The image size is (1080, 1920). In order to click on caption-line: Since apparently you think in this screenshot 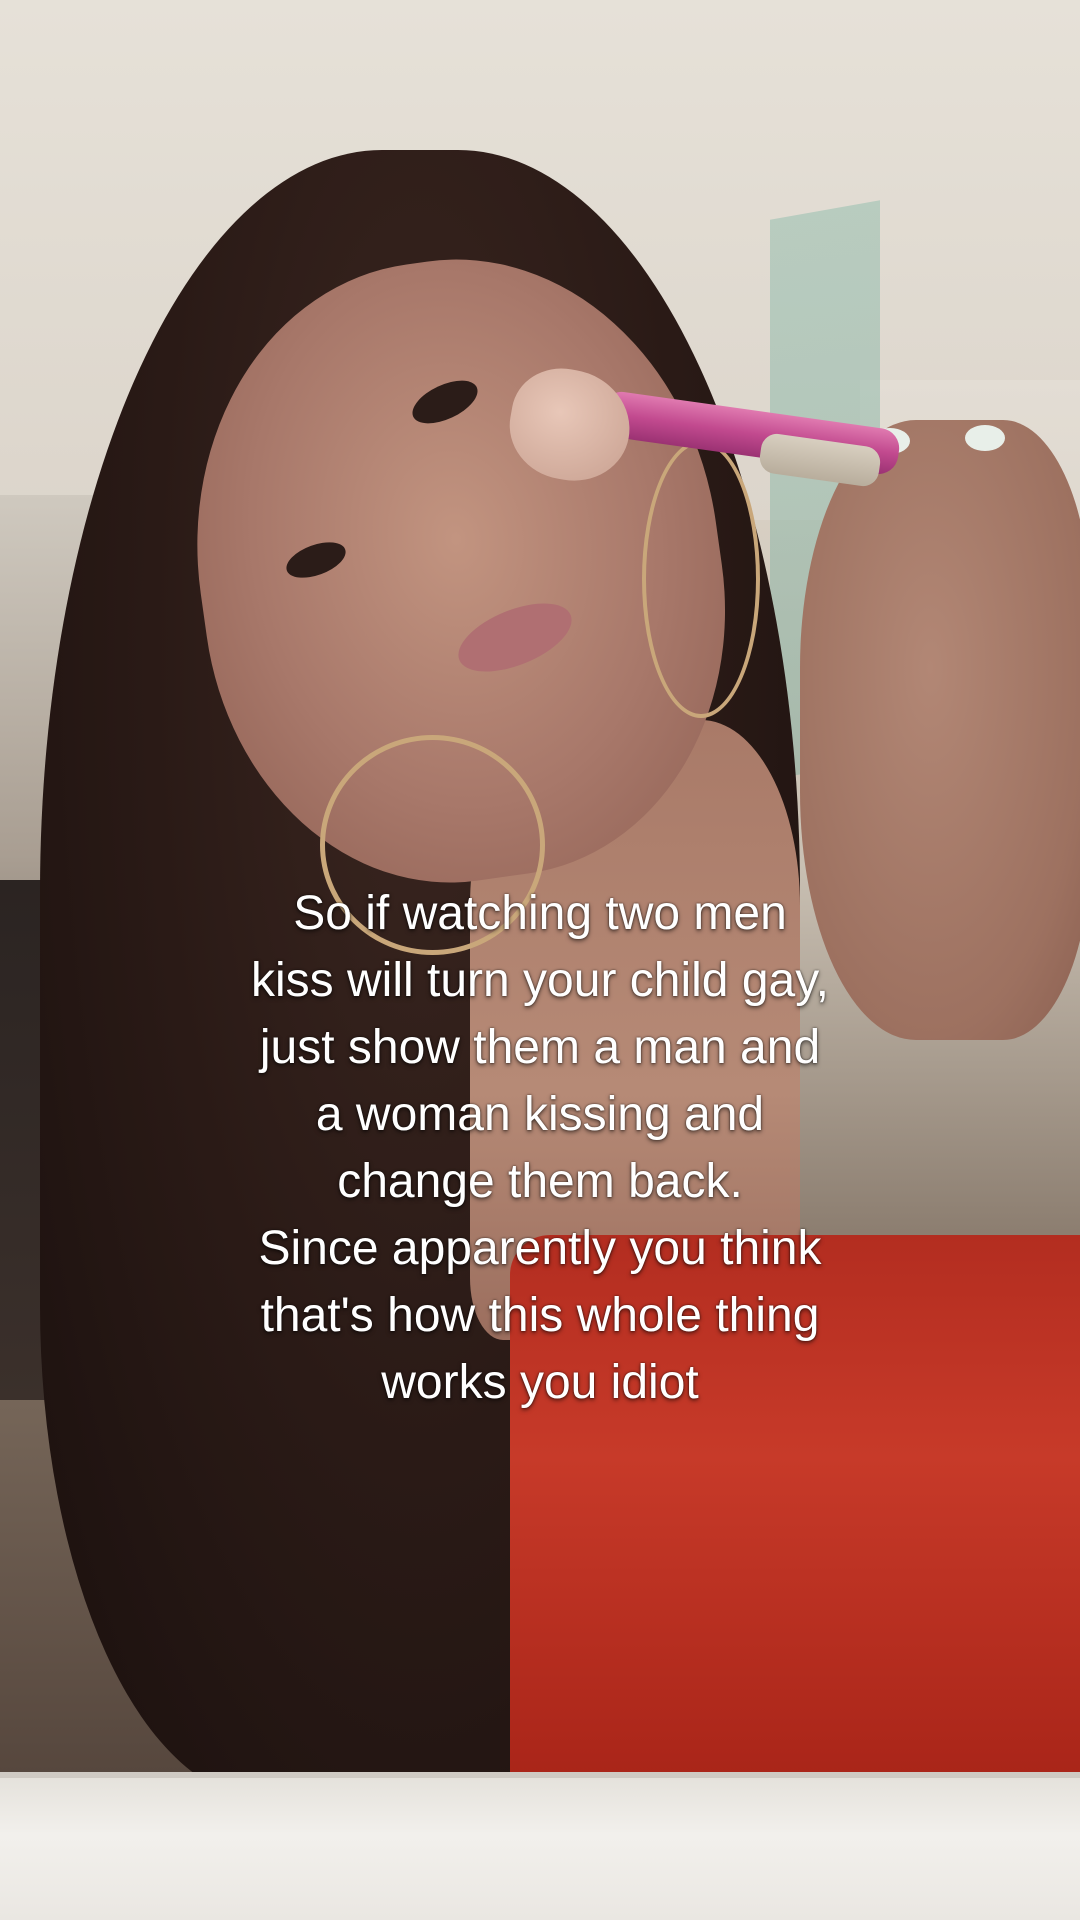, I will do `click(540, 1248)`.